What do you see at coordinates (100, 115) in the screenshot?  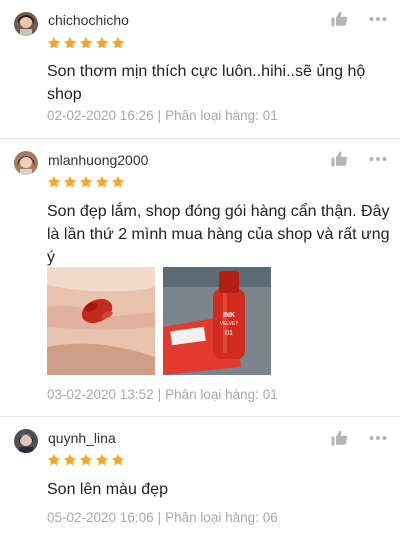 I see `review-date: 02-02-2020 16:26` at bounding box center [100, 115].